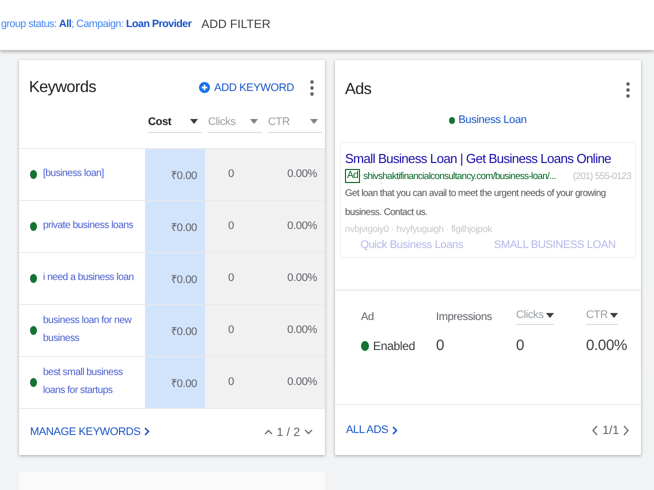 The image size is (654, 490). I want to click on ad-headline: Small Business Loan | Get Business Loans Online, so click(478, 158).